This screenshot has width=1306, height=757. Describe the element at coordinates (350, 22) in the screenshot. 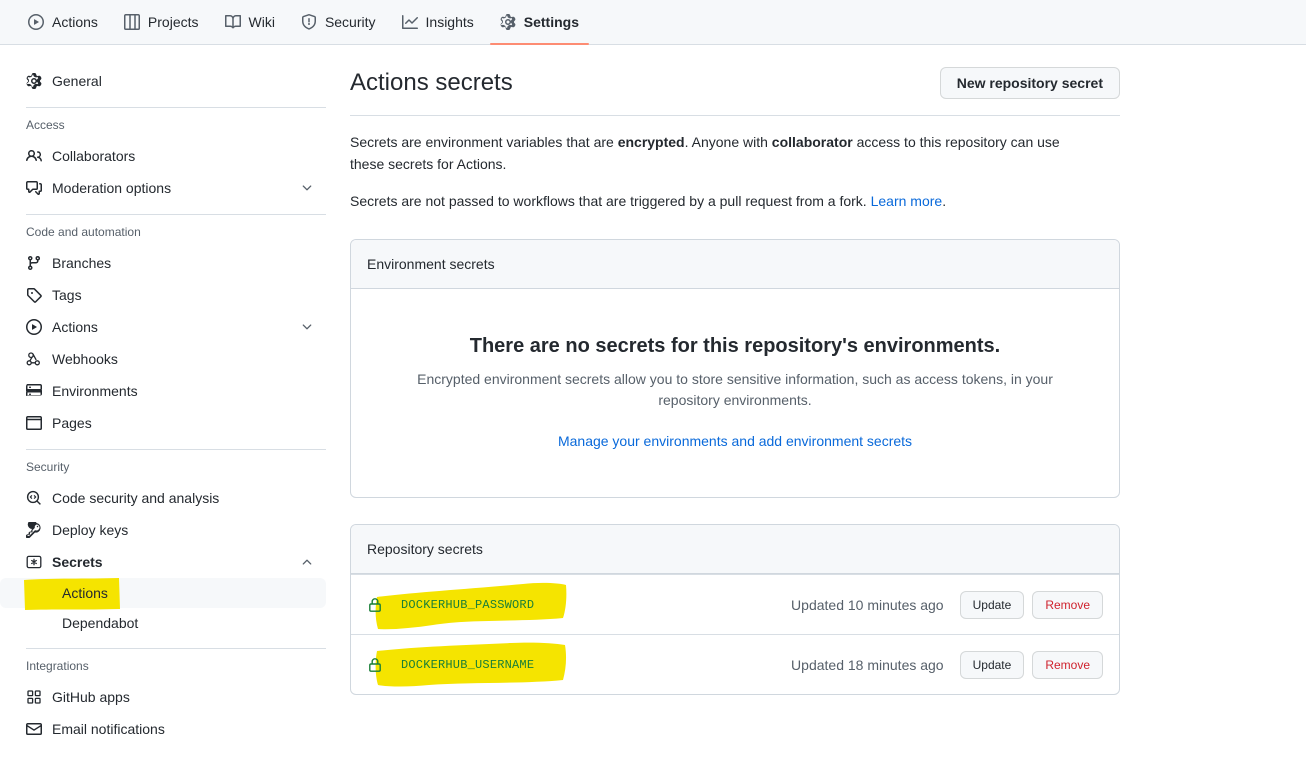

I see `tab-security-label: Security` at that location.